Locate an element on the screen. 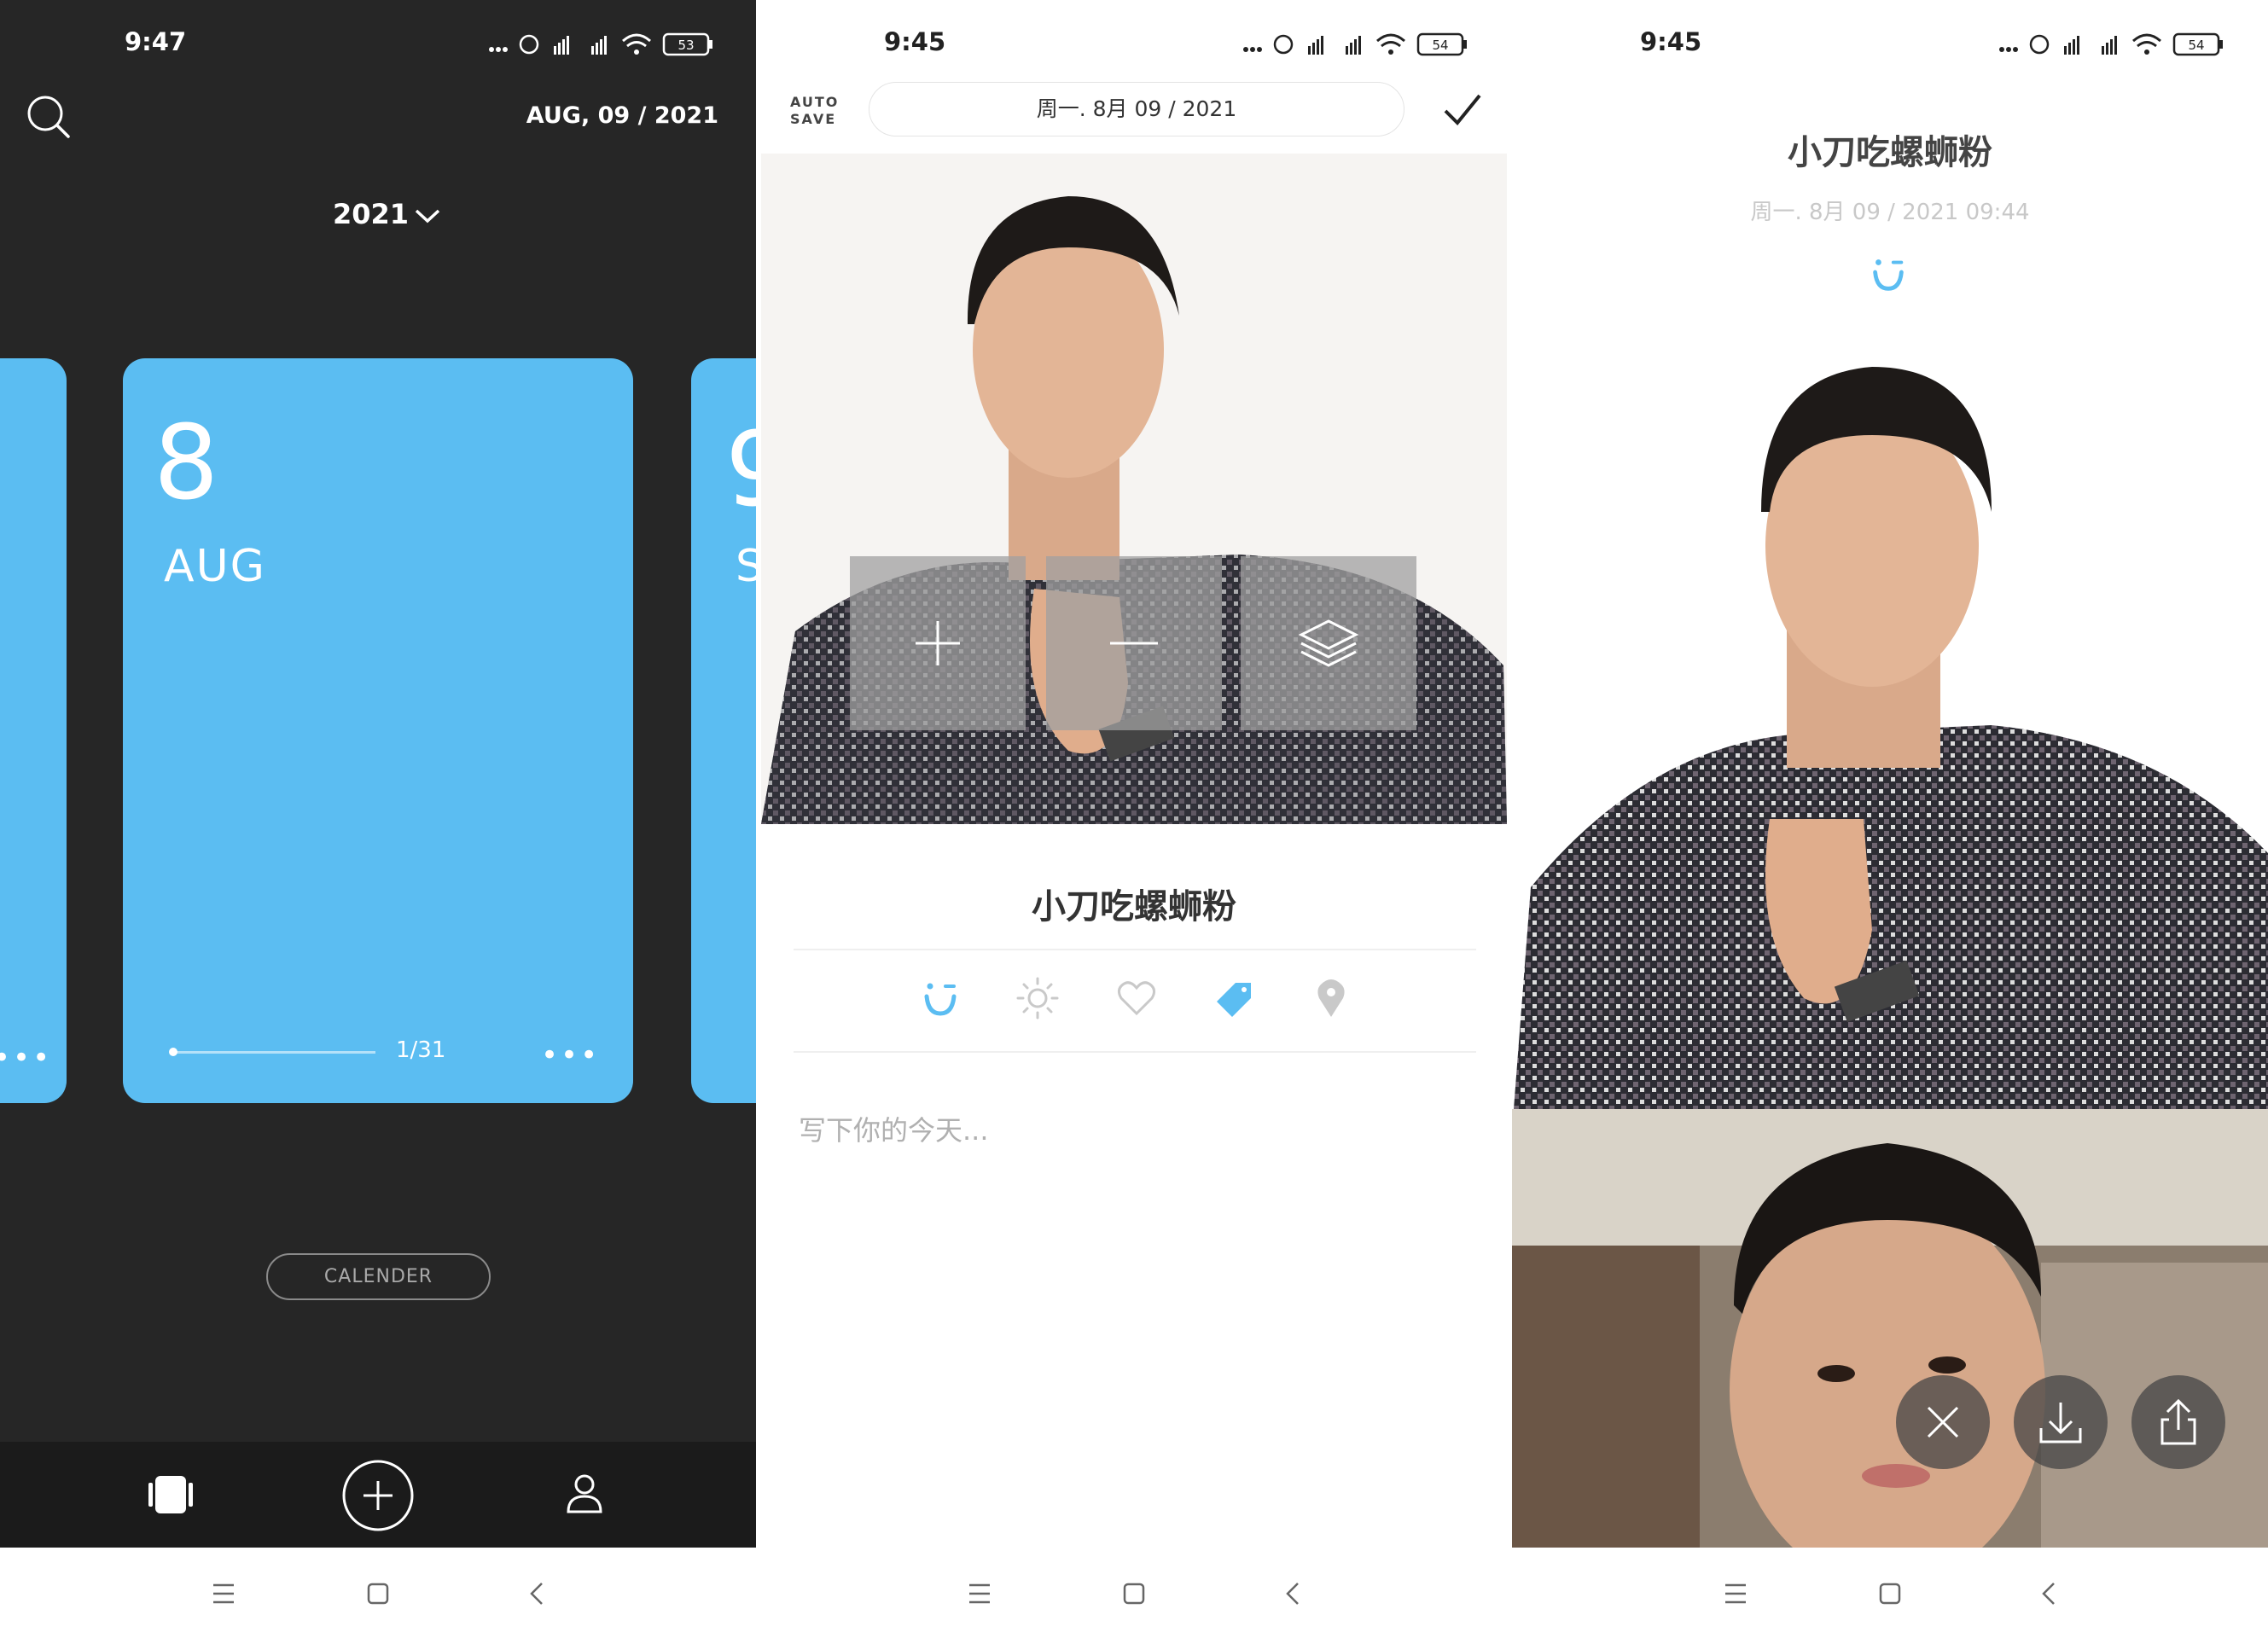 The image size is (2268, 1638). entry-photo-second is located at coordinates (1890, 1328).